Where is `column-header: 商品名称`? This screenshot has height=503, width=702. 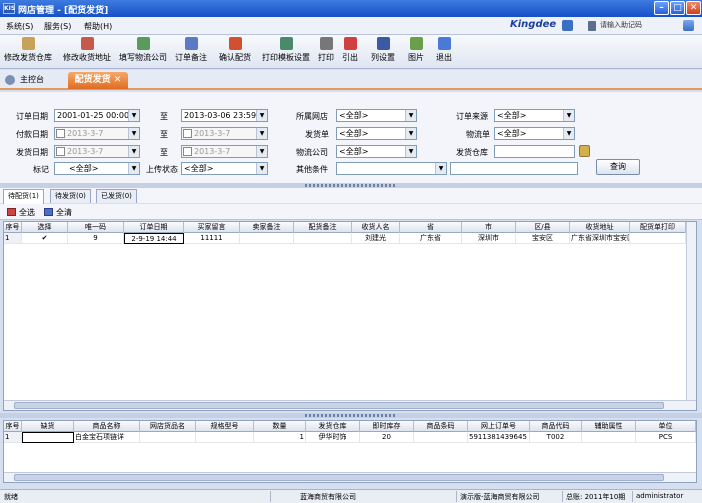
column-header: 商品名称 is located at coordinates (107, 426).